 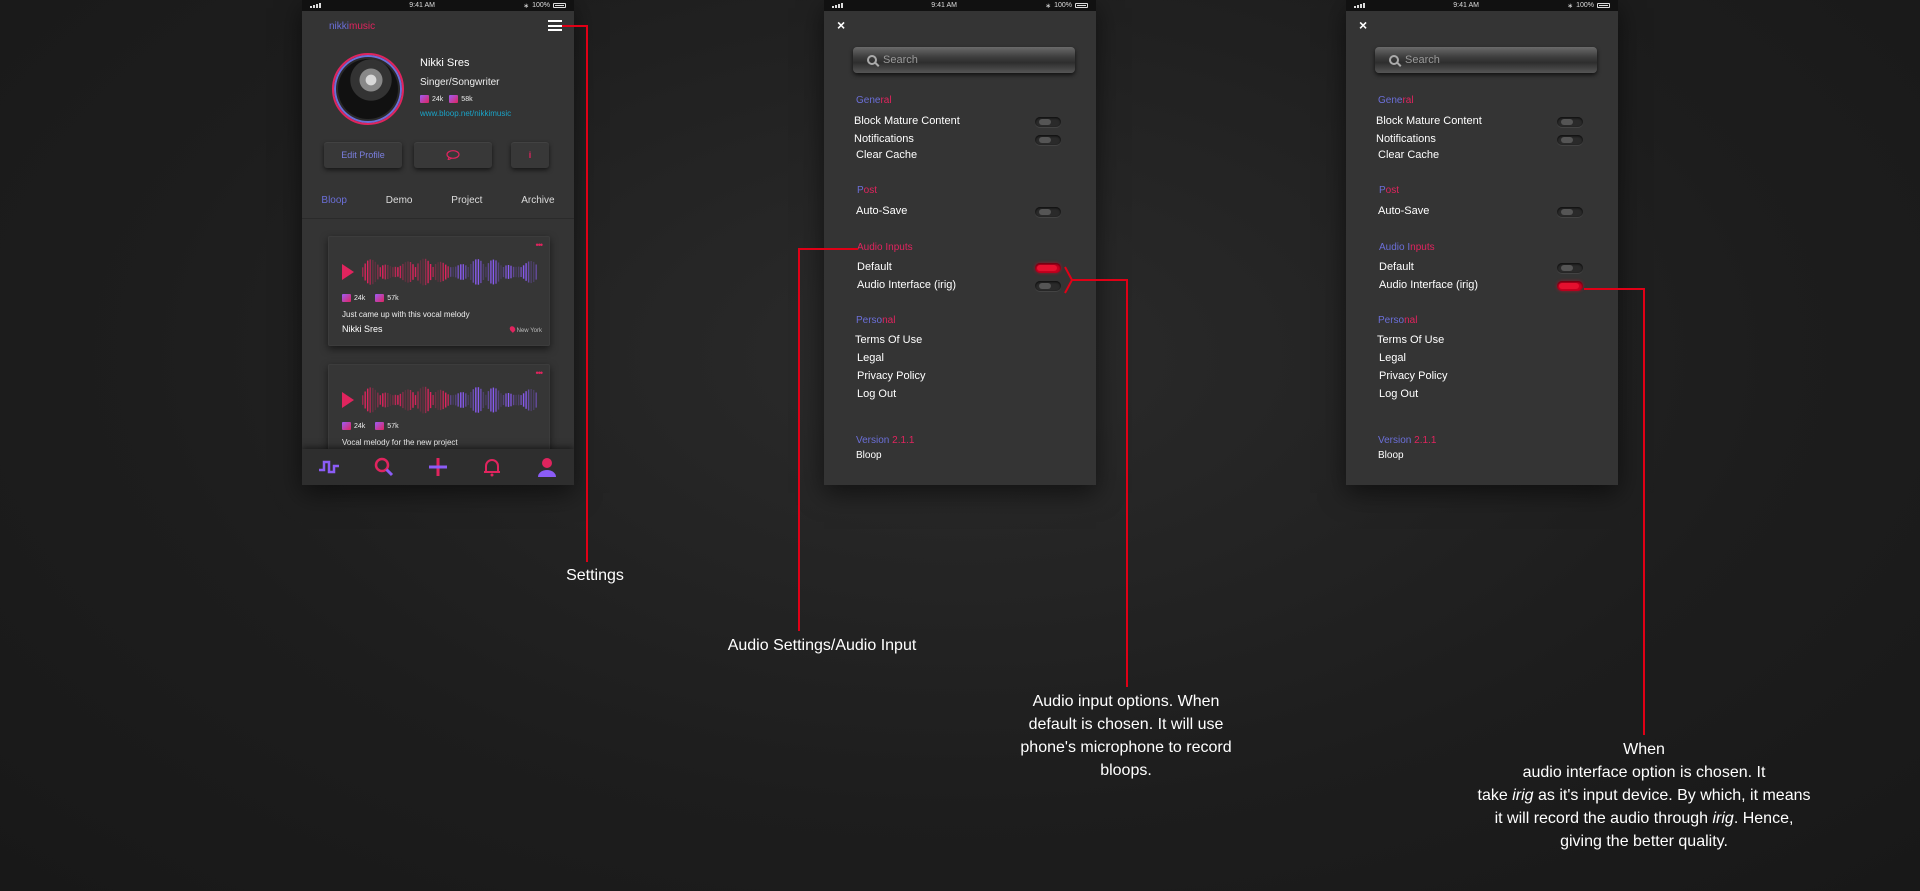 What do you see at coordinates (1429, 285) in the screenshot?
I see `audio-interface-label: Audio Interface (irig)` at bounding box center [1429, 285].